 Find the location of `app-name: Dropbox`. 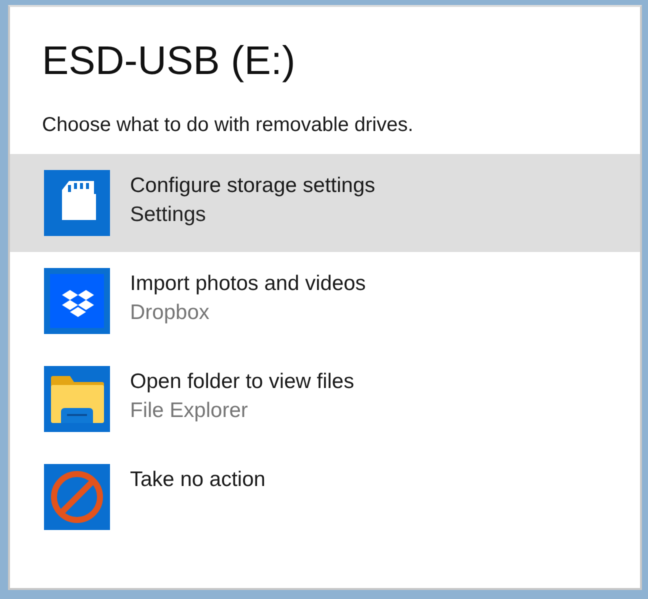

app-name: Dropbox is located at coordinates (170, 313).